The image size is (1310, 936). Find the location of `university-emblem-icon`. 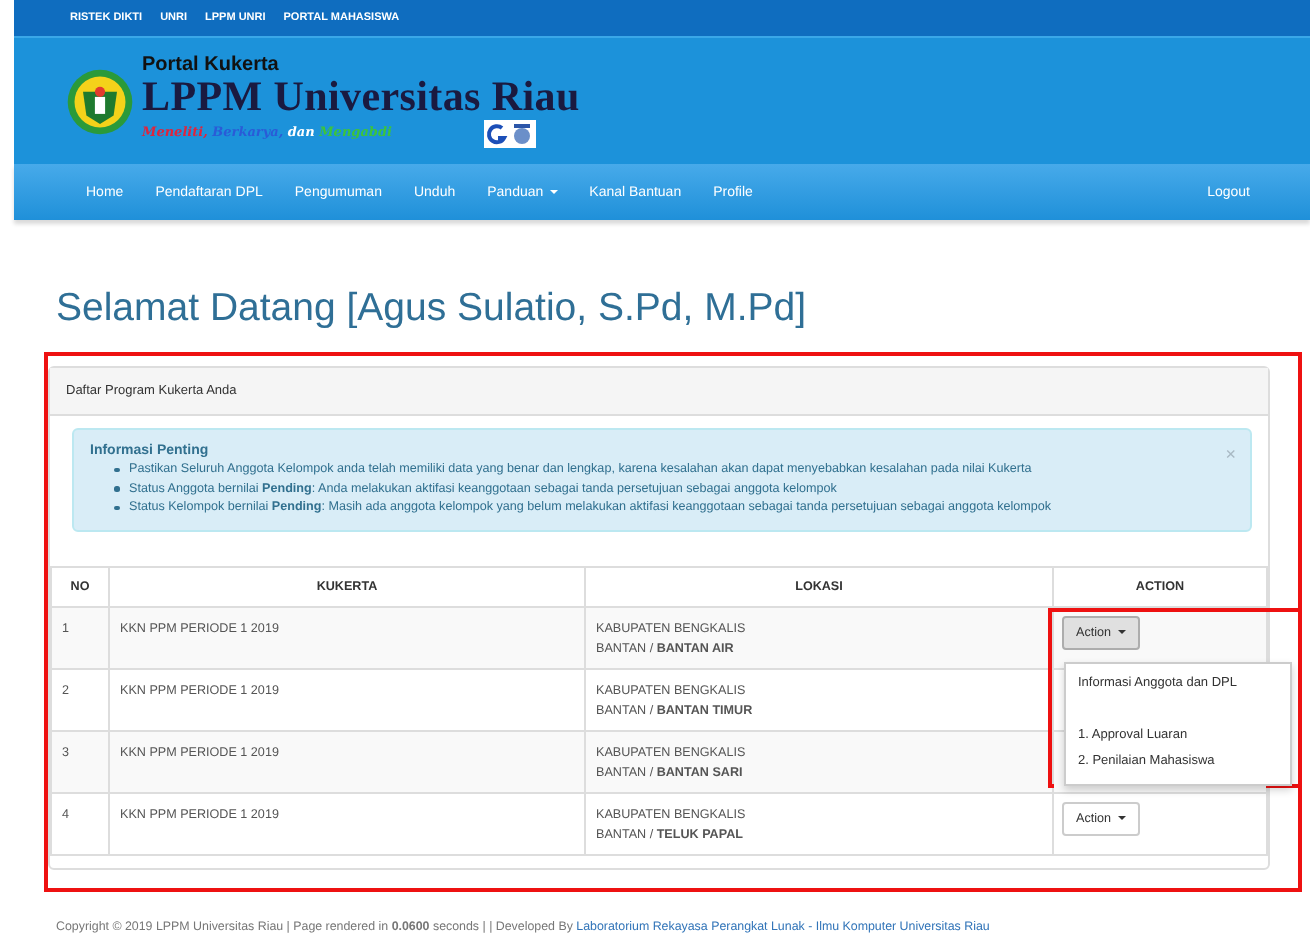

university-emblem-icon is located at coordinates (100, 101).